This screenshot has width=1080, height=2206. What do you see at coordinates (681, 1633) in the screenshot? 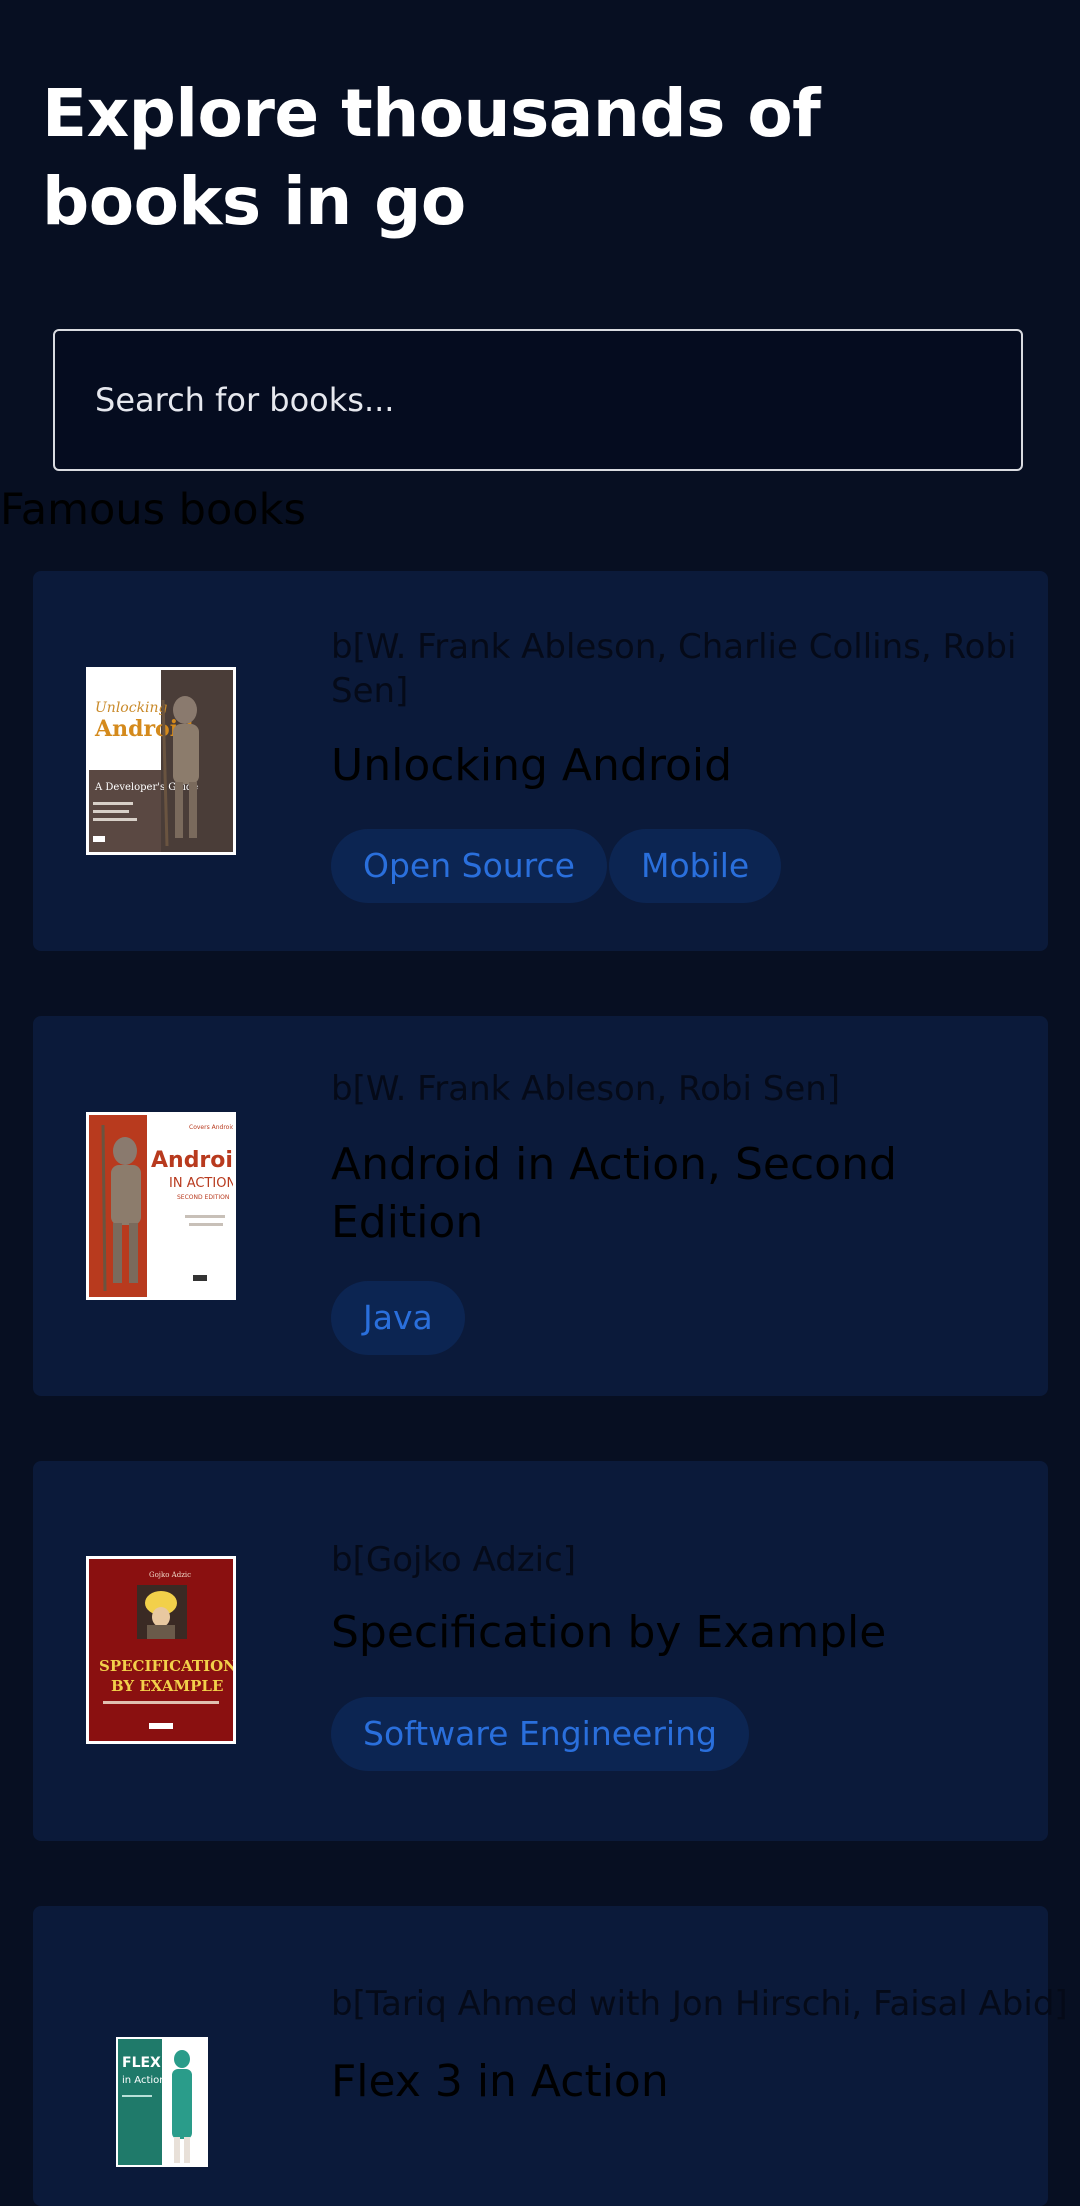
I see `book-title: Specification by Example` at bounding box center [681, 1633].